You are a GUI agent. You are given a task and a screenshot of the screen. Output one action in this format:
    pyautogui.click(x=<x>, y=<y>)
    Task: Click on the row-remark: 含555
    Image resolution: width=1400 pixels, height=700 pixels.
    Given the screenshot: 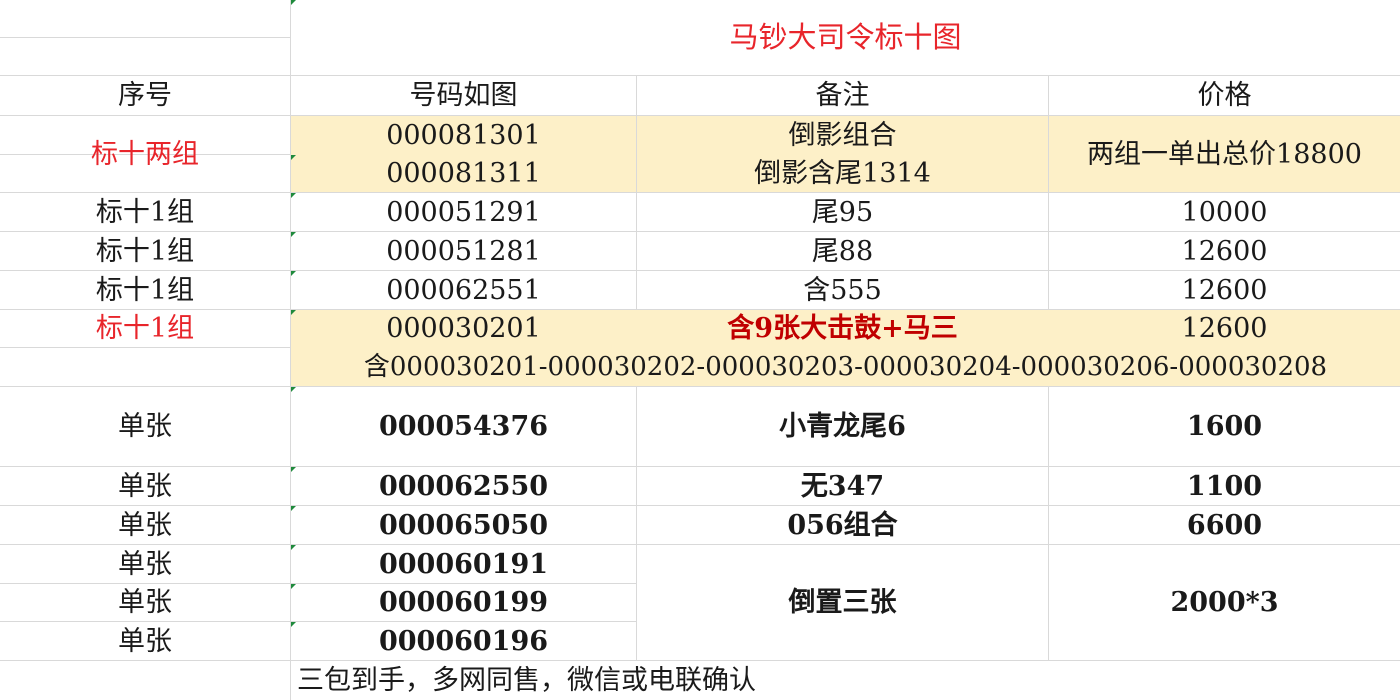 What is the action you would take?
    pyautogui.click(x=842, y=290)
    